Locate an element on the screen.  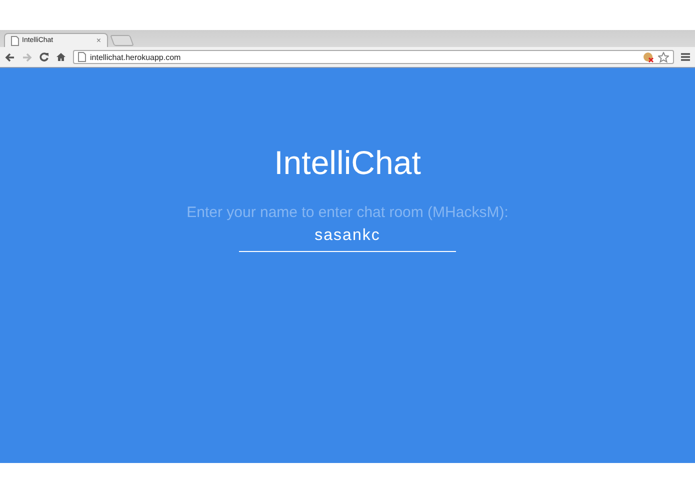
back-icon is located at coordinates (10, 57).